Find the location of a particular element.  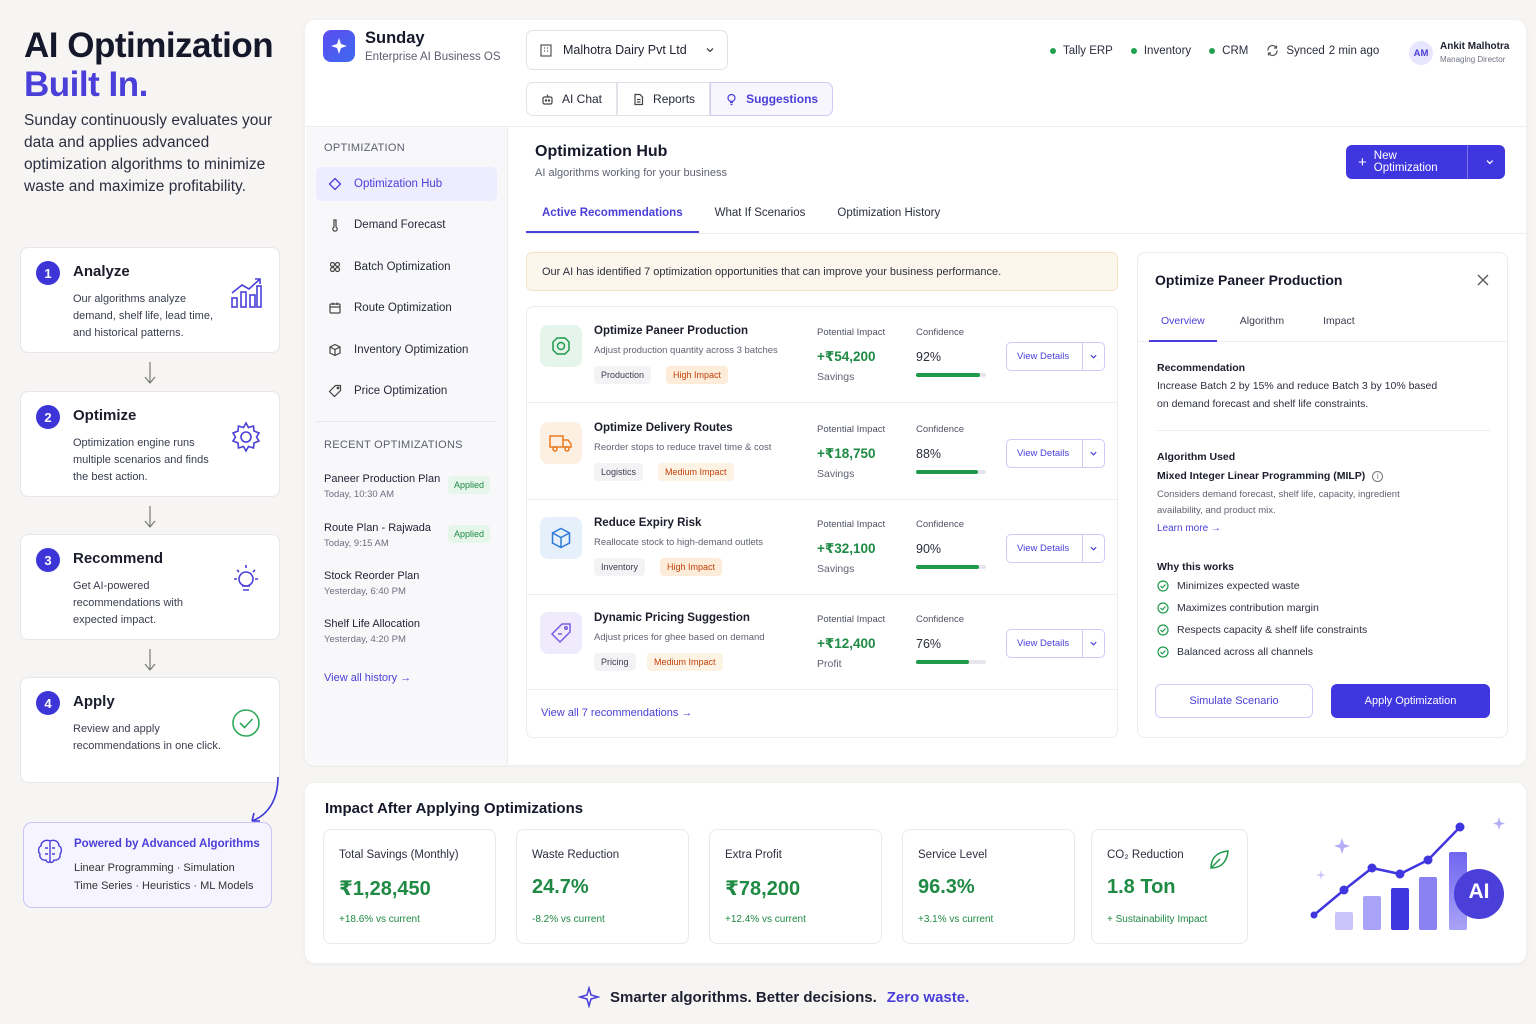

metric-label: Service Level is located at coordinates (953, 855).